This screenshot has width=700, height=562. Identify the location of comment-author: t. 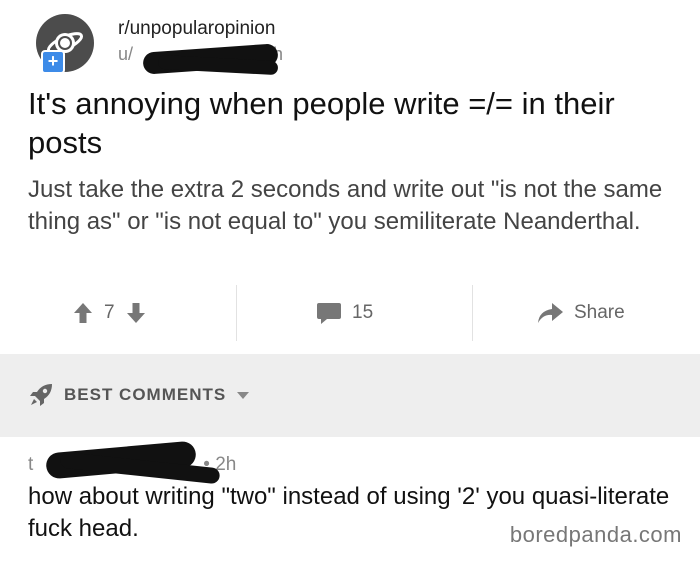
(30, 464).